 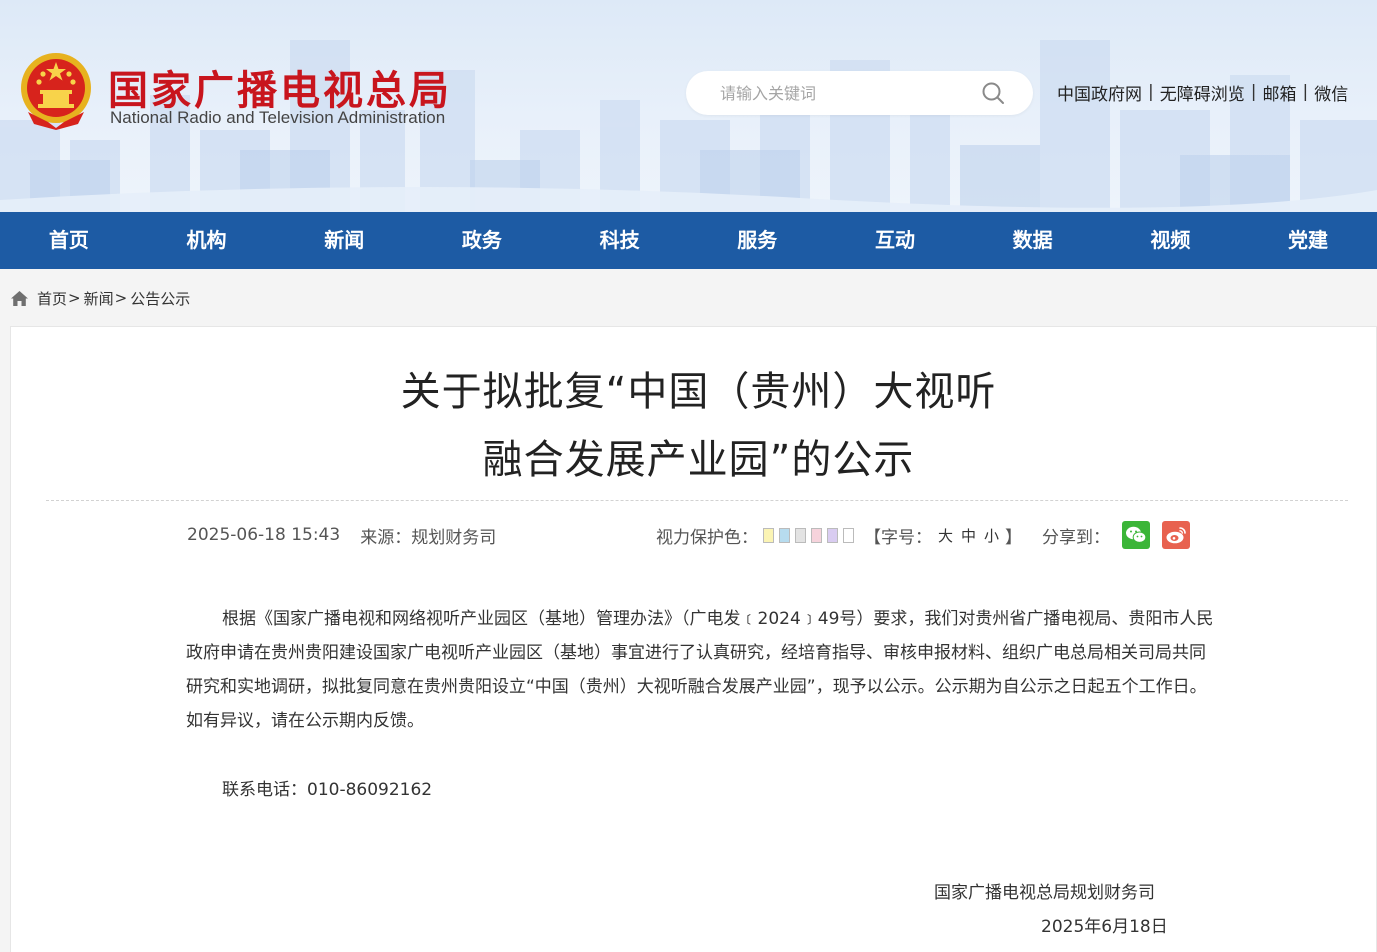 What do you see at coordinates (698, 392) in the screenshot?
I see `article-title-line1: 关于拟批复“中国（贵州）大视听` at bounding box center [698, 392].